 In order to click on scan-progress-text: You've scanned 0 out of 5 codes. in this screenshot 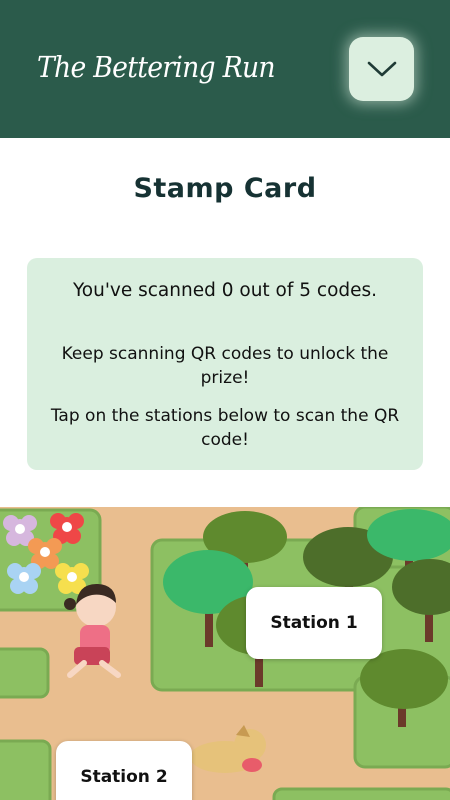, I will do `click(225, 290)`.